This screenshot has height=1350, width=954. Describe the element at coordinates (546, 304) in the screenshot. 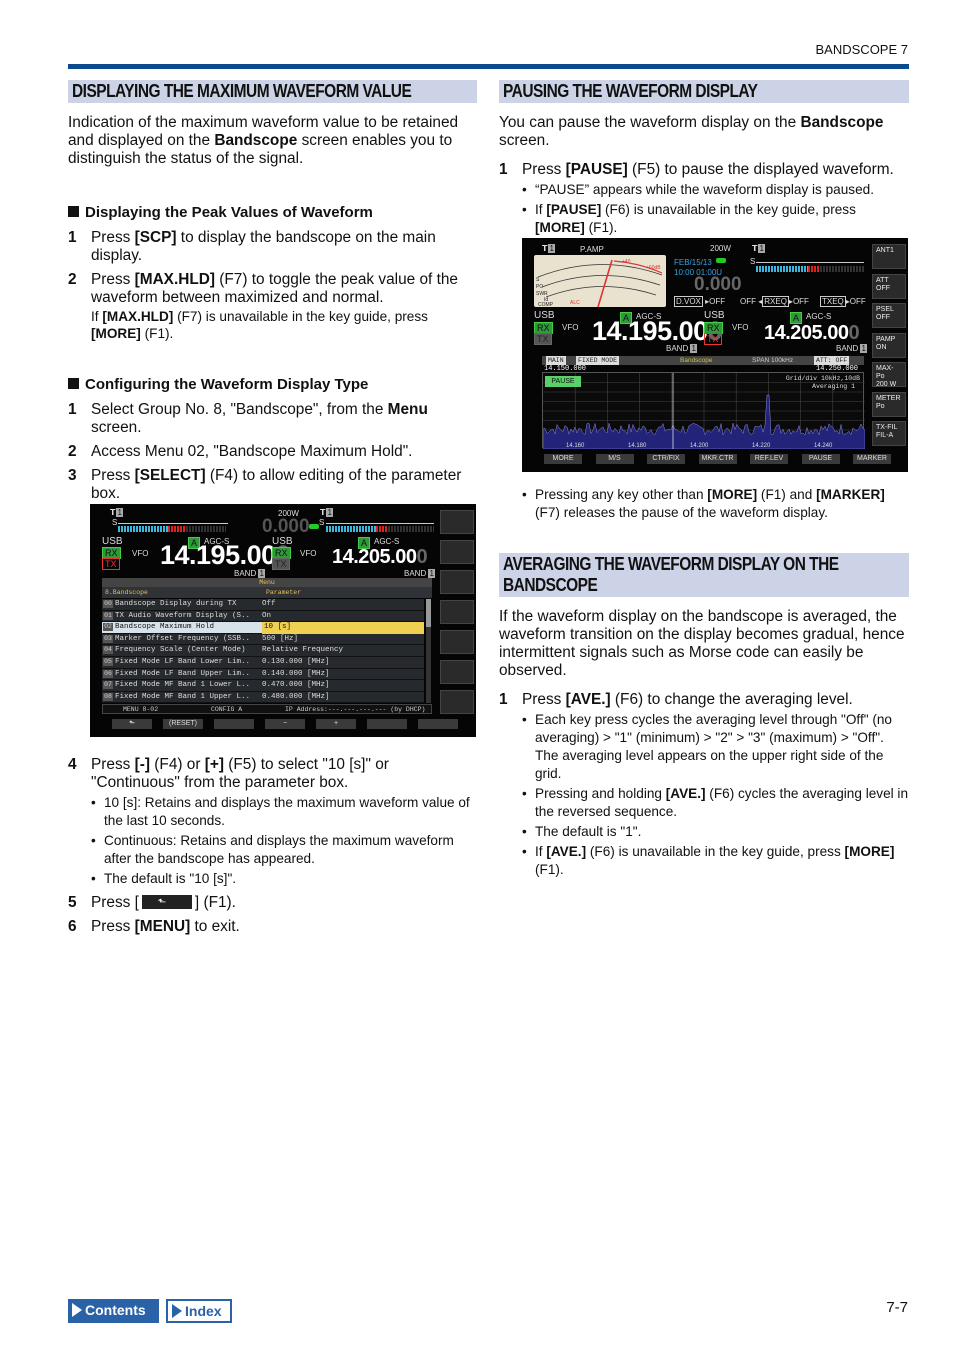

I see `svg-text: COMP` at that location.